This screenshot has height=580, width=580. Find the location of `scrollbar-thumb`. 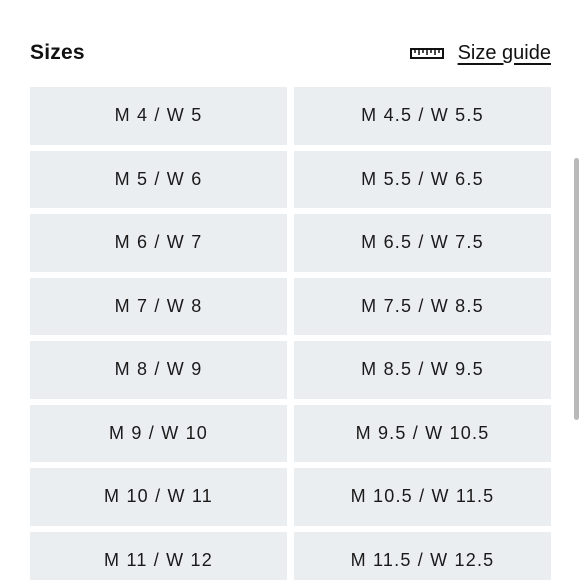

scrollbar-thumb is located at coordinates (576, 289).